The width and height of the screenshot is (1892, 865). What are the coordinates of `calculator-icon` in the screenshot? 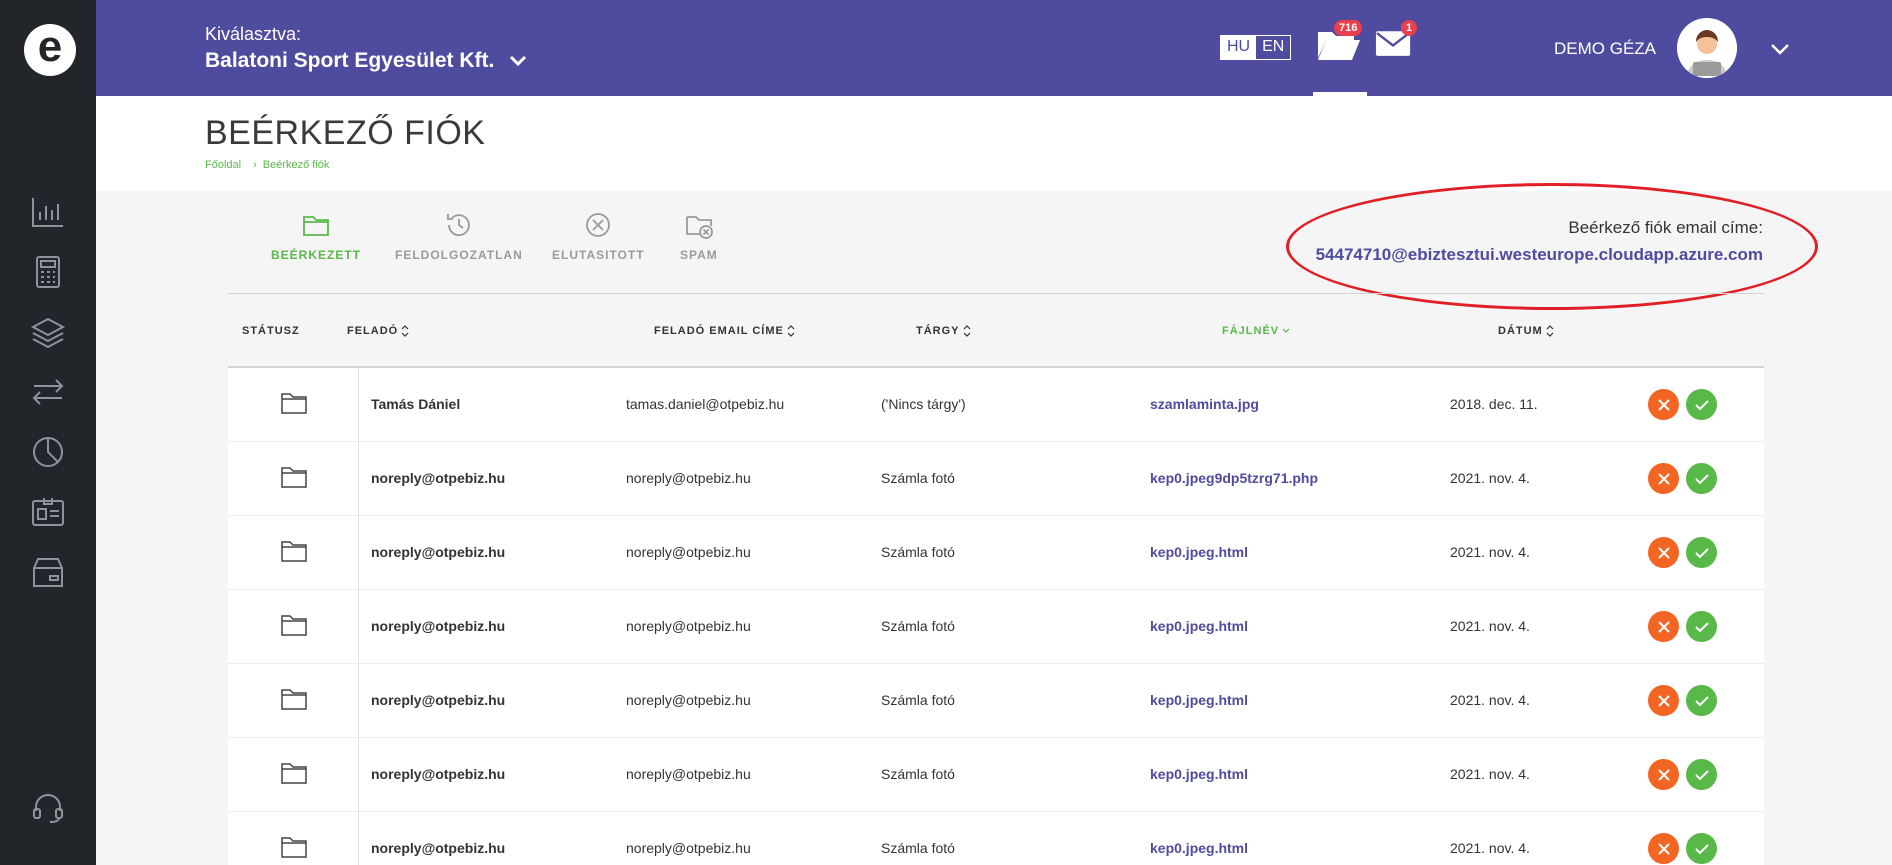 It's located at (48, 272).